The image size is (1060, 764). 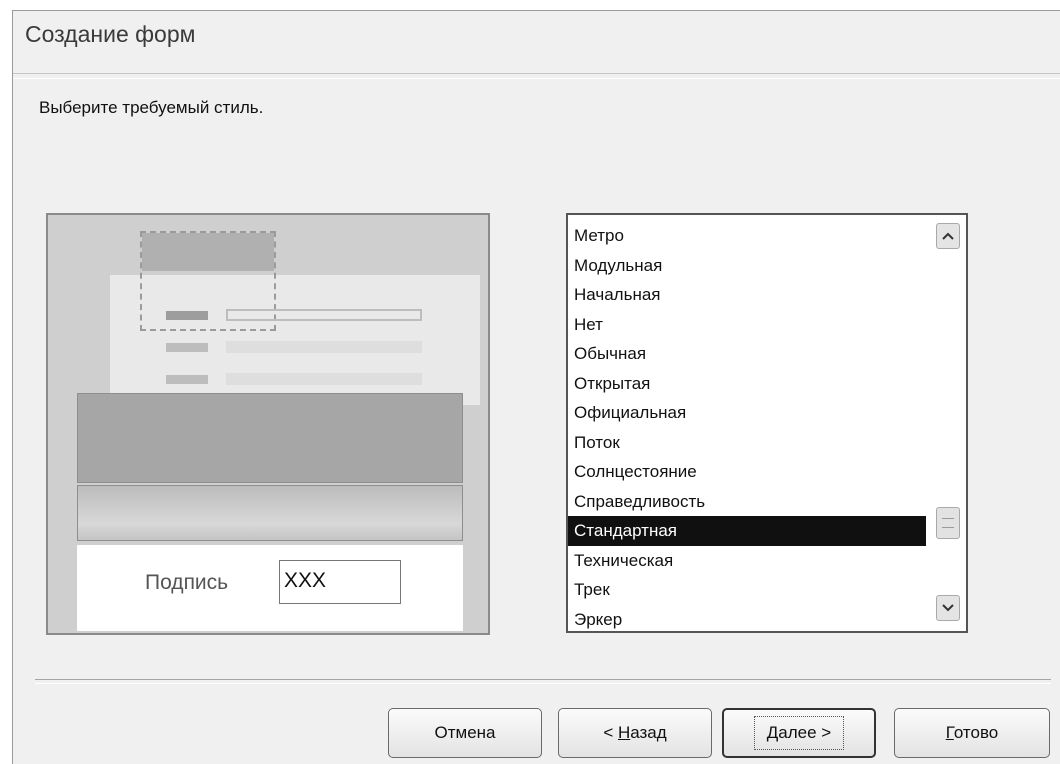 What do you see at coordinates (624, 732) in the screenshot?
I see `back-hotkey: Н` at bounding box center [624, 732].